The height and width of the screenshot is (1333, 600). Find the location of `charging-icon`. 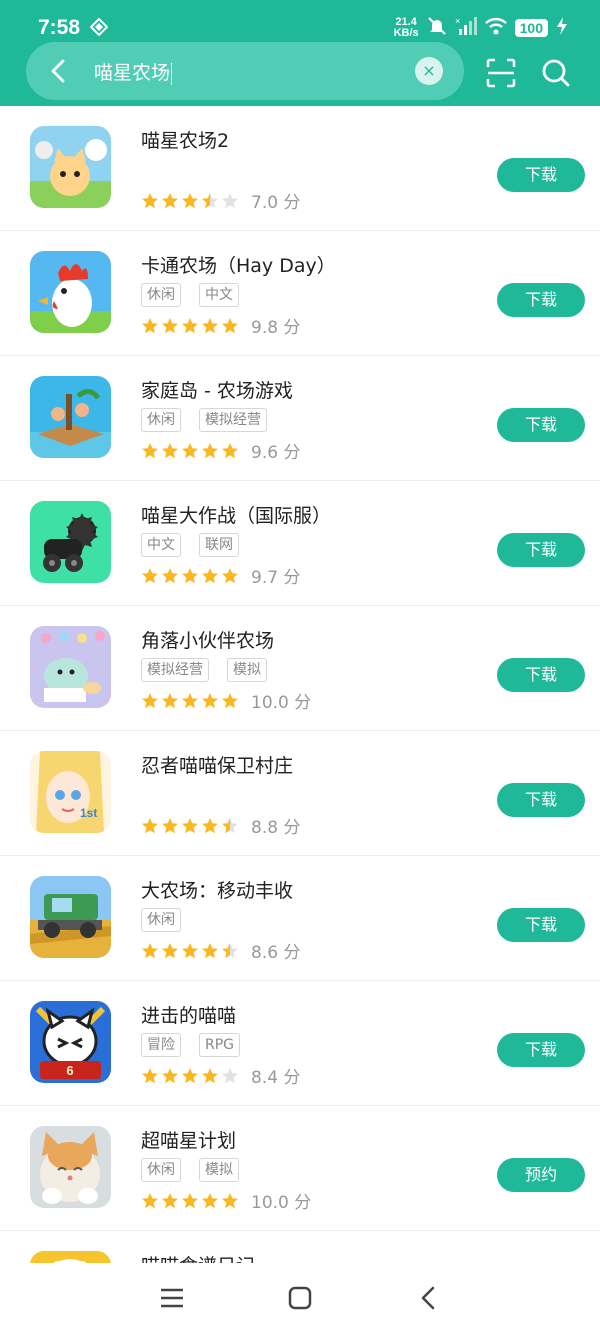

charging-icon is located at coordinates (562, 28).